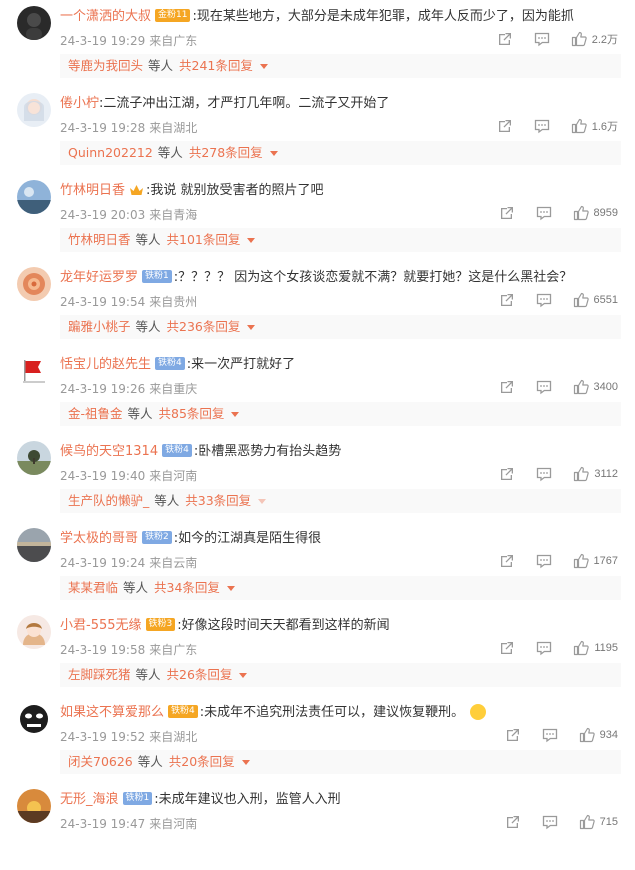 This screenshot has height=870, width=635. Describe the element at coordinates (340, 675) in the screenshot. I see `reply-summary: 左脚踩死猪 等人 共26条回复` at that location.